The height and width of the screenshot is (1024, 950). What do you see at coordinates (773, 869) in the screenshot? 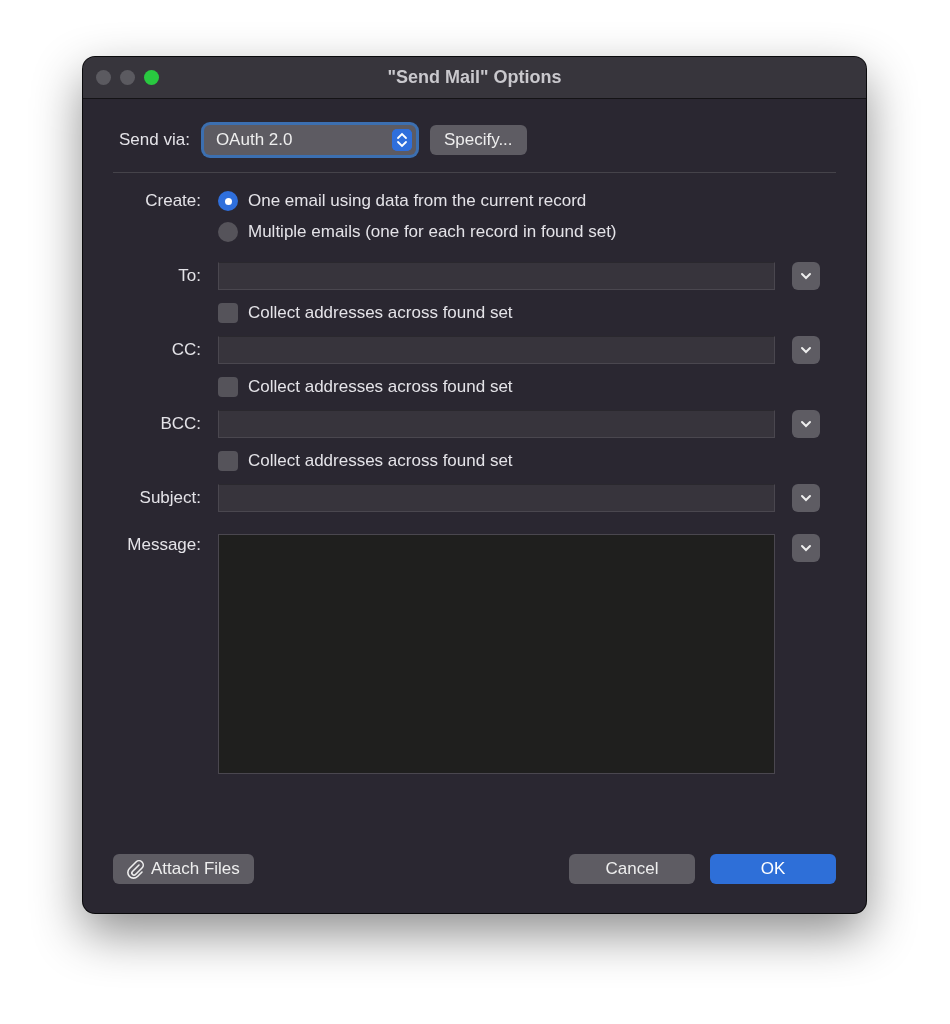
I see `ok-button: OK` at bounding box center [773, 869].